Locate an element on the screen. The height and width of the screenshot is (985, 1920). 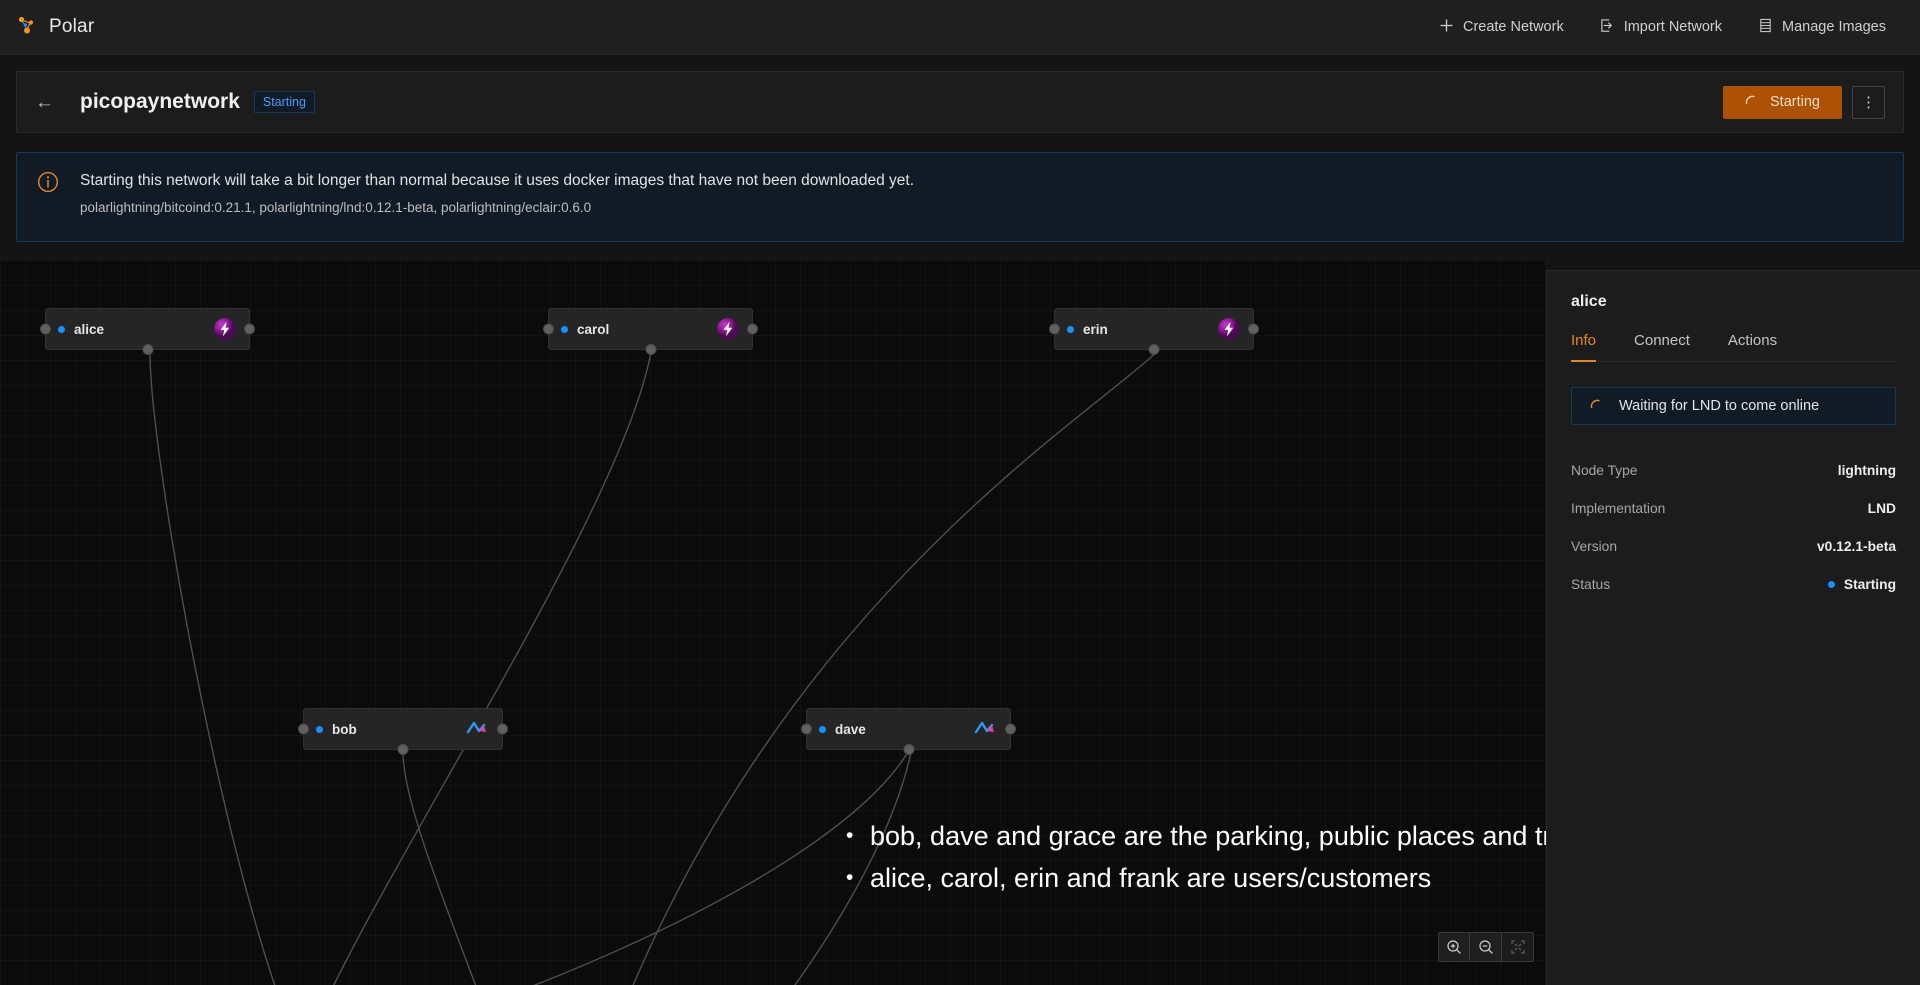
network-node-alice: alice is located at coordinates (147, 331).